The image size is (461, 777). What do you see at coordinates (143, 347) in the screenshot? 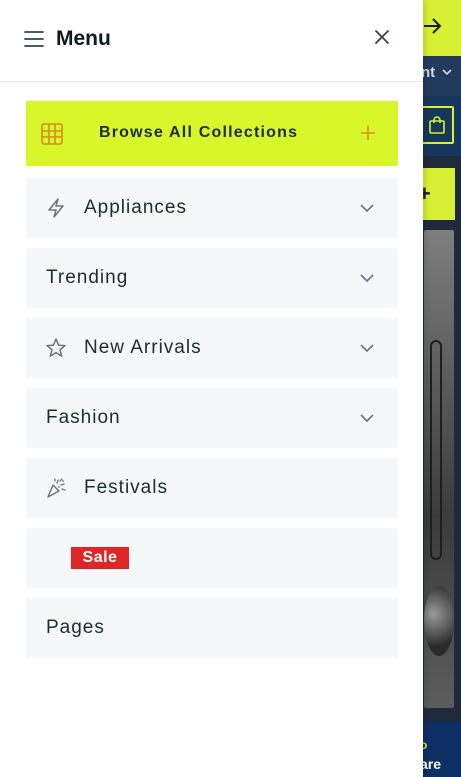
I see `menu-item-label: New Arrivals` at bounding box center [143, 347].